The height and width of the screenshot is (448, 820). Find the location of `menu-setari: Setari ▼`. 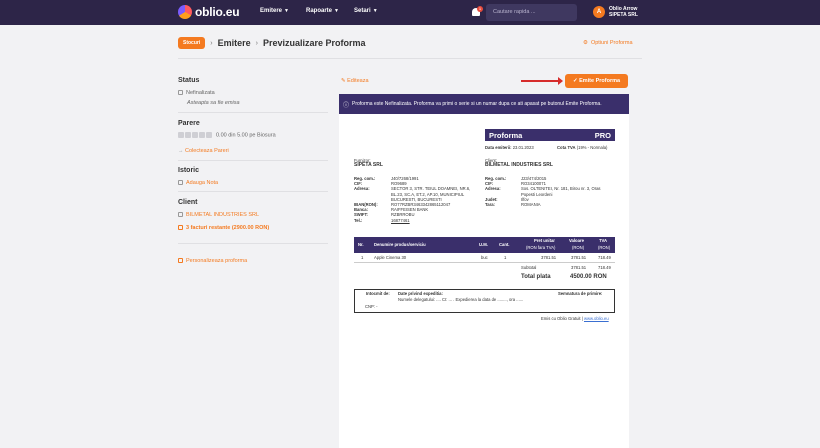

menu-setari: Setari ▼ is located at coordinates (366, 11).